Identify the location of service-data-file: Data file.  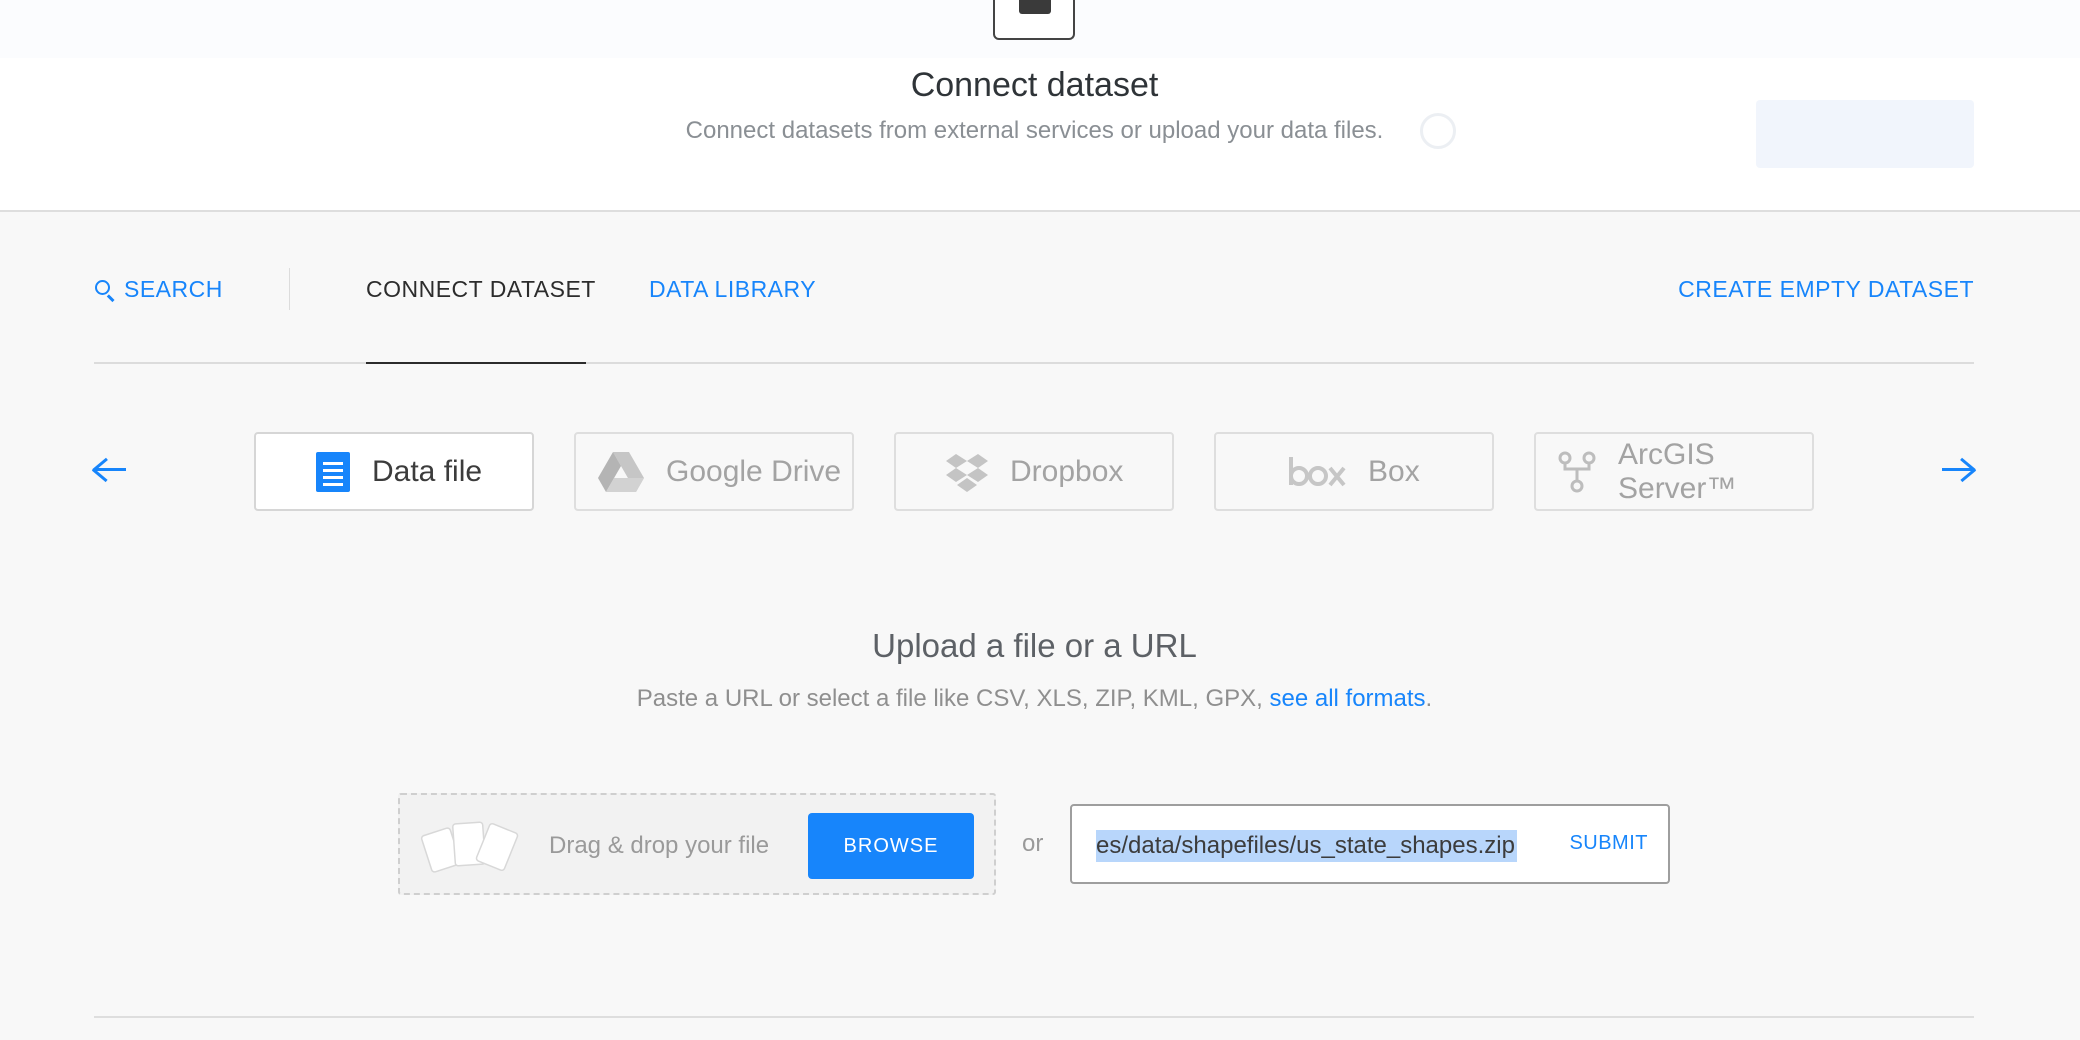
(394, 471).